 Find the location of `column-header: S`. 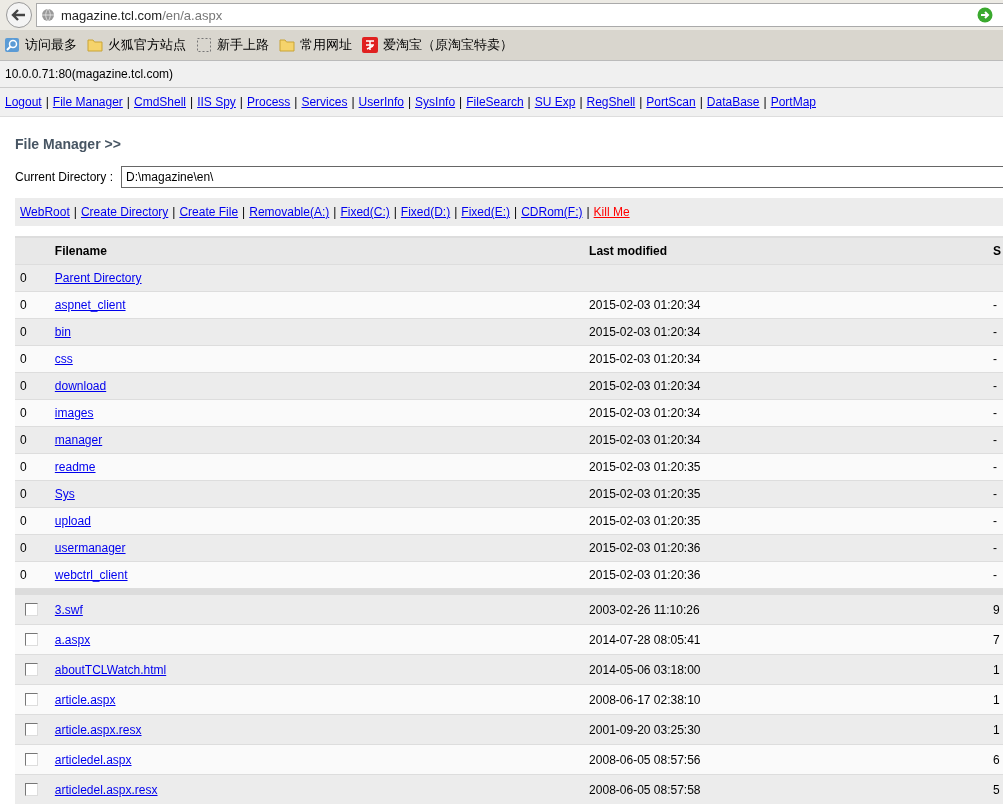

column-header: S is located at coordinates (998, 251).